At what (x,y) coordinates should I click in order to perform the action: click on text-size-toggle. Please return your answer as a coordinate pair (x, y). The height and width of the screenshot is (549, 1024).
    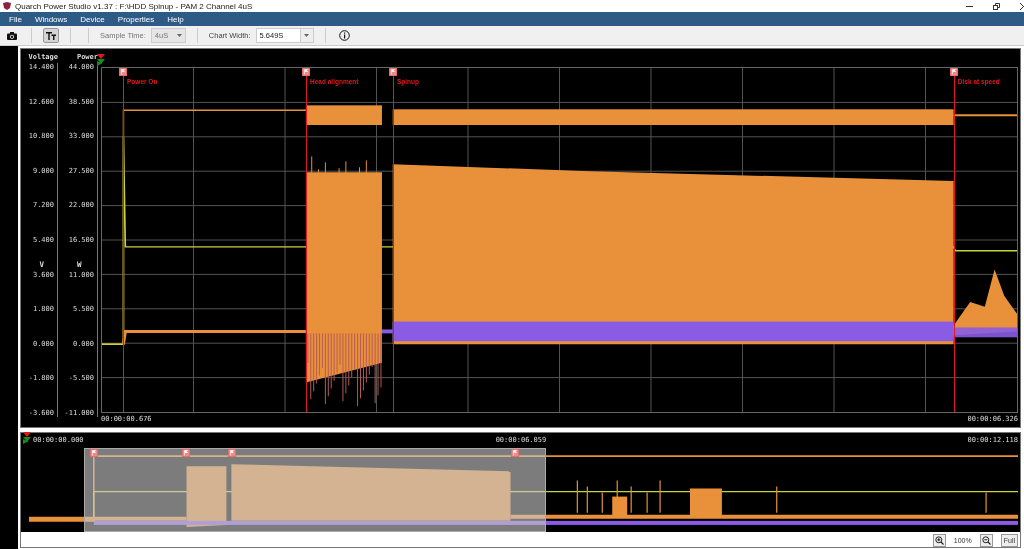
    Looking at the image, I should click on (51, 35).